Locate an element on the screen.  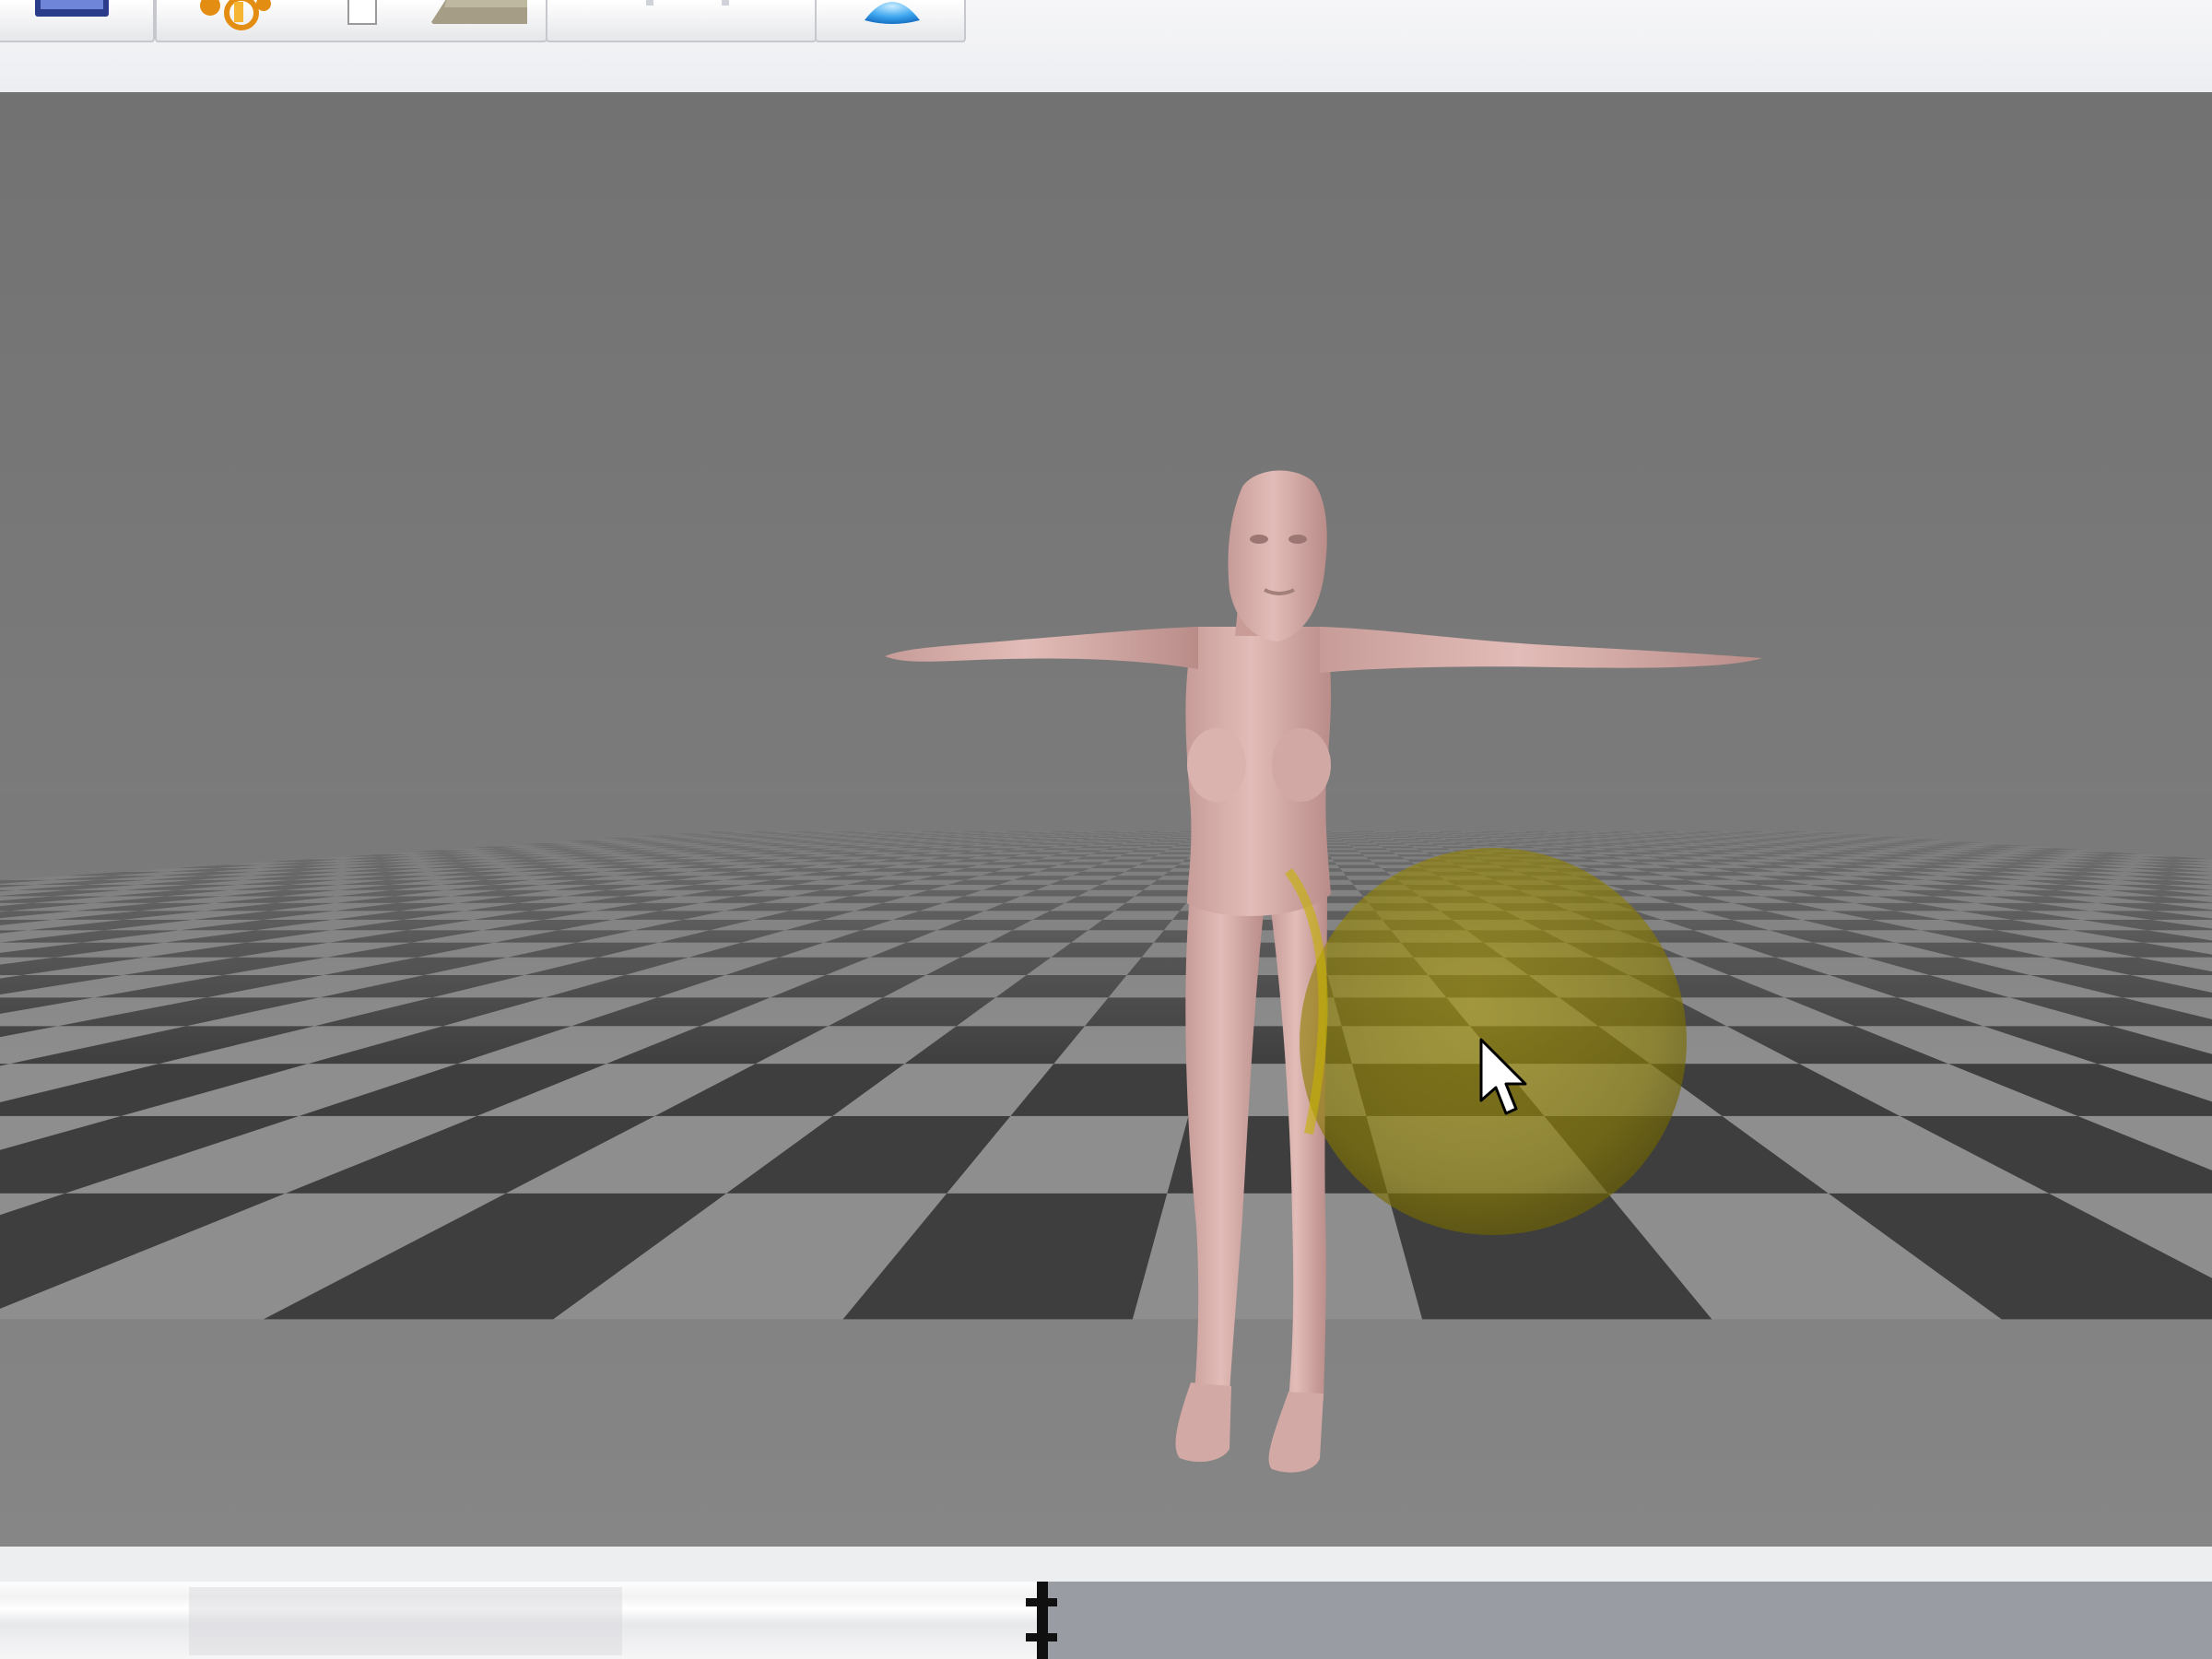
right-eye is located at coordinates (1297, 539).